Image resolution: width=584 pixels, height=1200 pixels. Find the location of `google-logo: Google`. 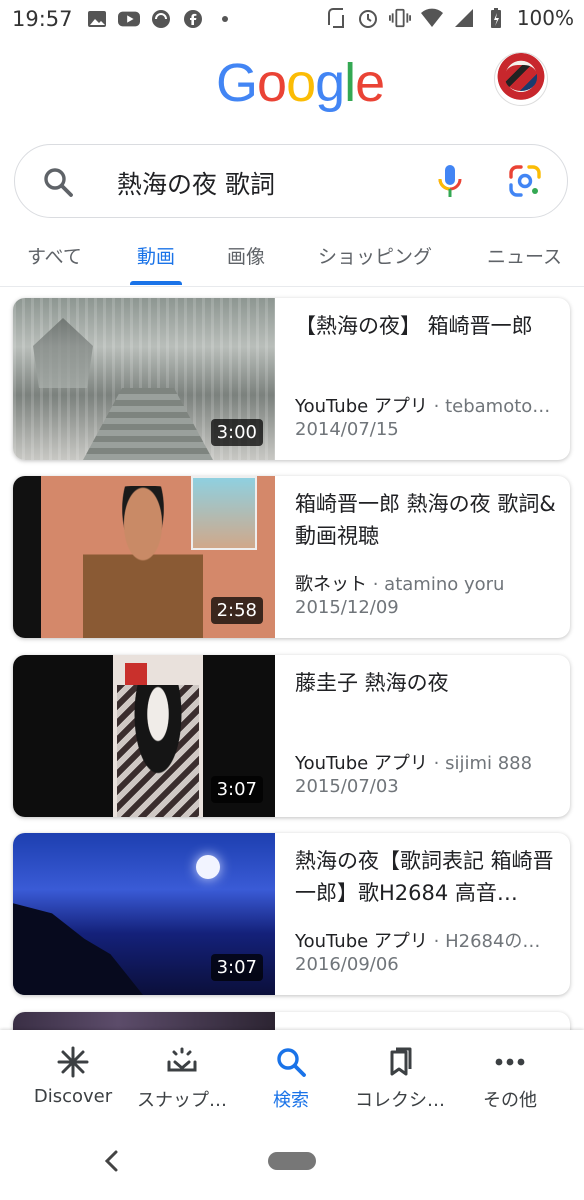

google-logo: Google is located at coordinates (300, 83).